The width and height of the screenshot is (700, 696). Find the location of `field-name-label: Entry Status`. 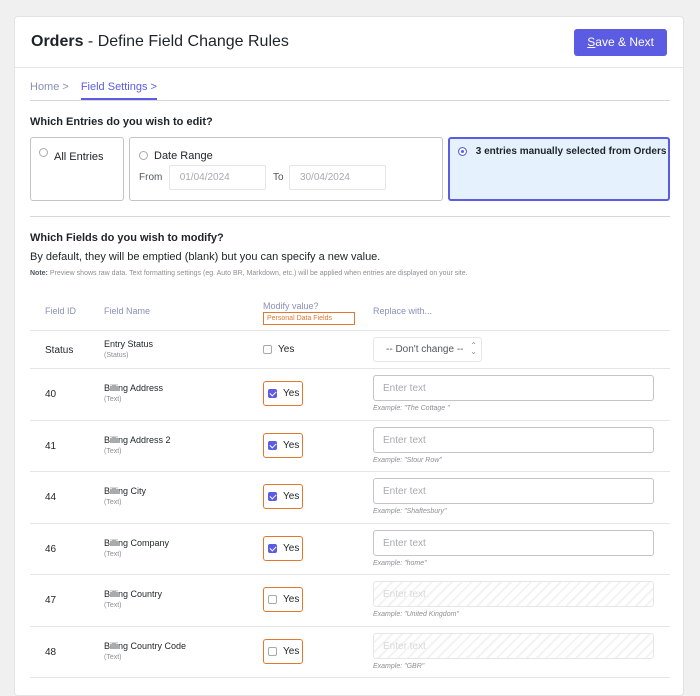

field-name-label: Entry Status is located at coordinates (129, 344).